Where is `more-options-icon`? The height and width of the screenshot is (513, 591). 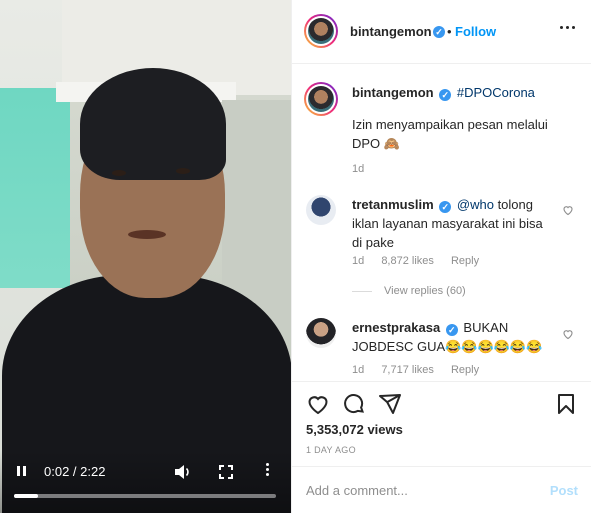 more-options-icon is located at coordinates (569, 31).